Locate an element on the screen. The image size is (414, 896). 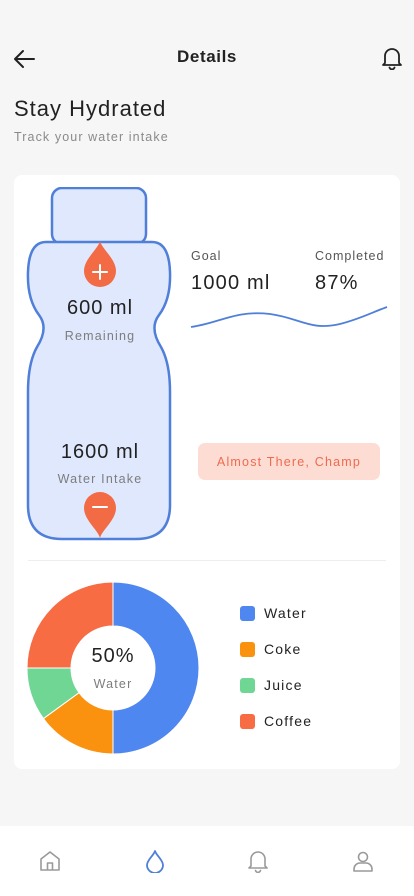
legend-label: Coke is located at coordinates (283, 649).